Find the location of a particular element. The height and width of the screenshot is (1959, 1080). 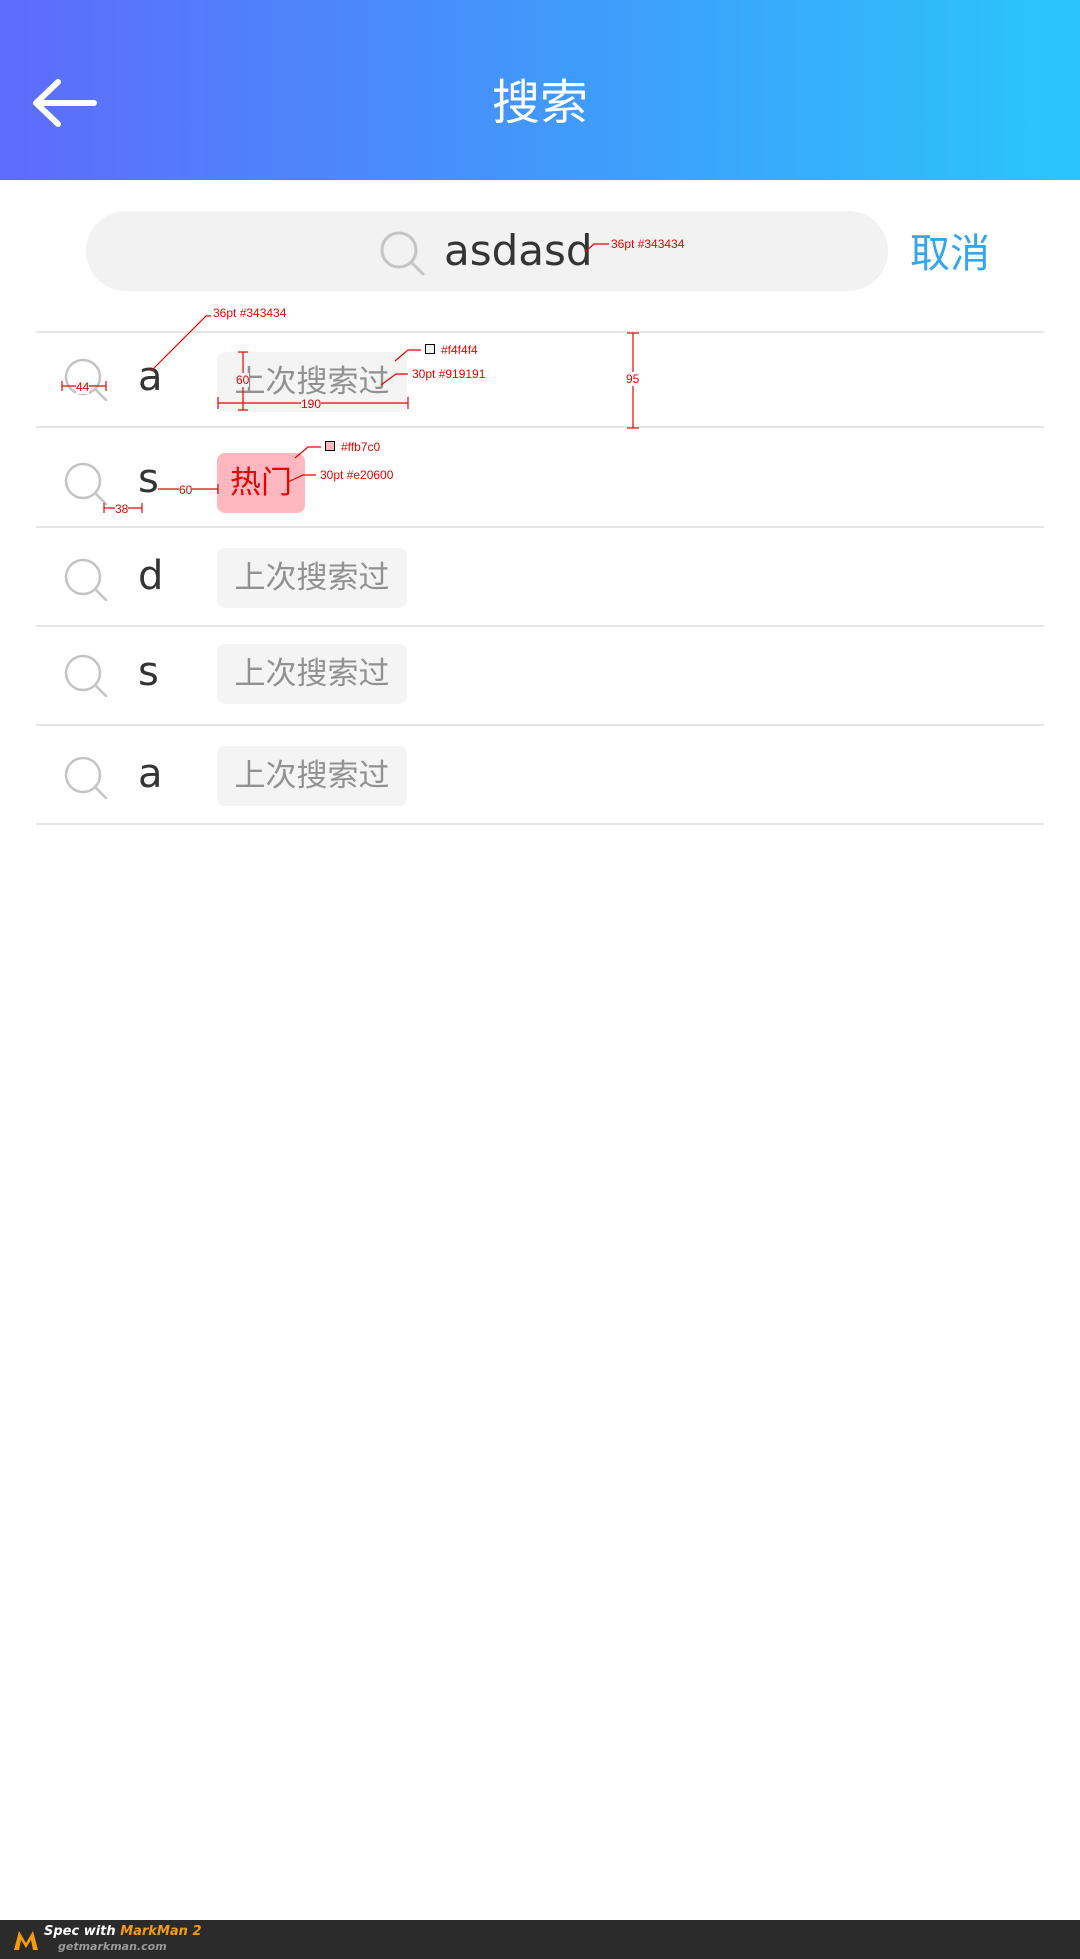

search-input: asdasd is located at coordinates (487, 251).